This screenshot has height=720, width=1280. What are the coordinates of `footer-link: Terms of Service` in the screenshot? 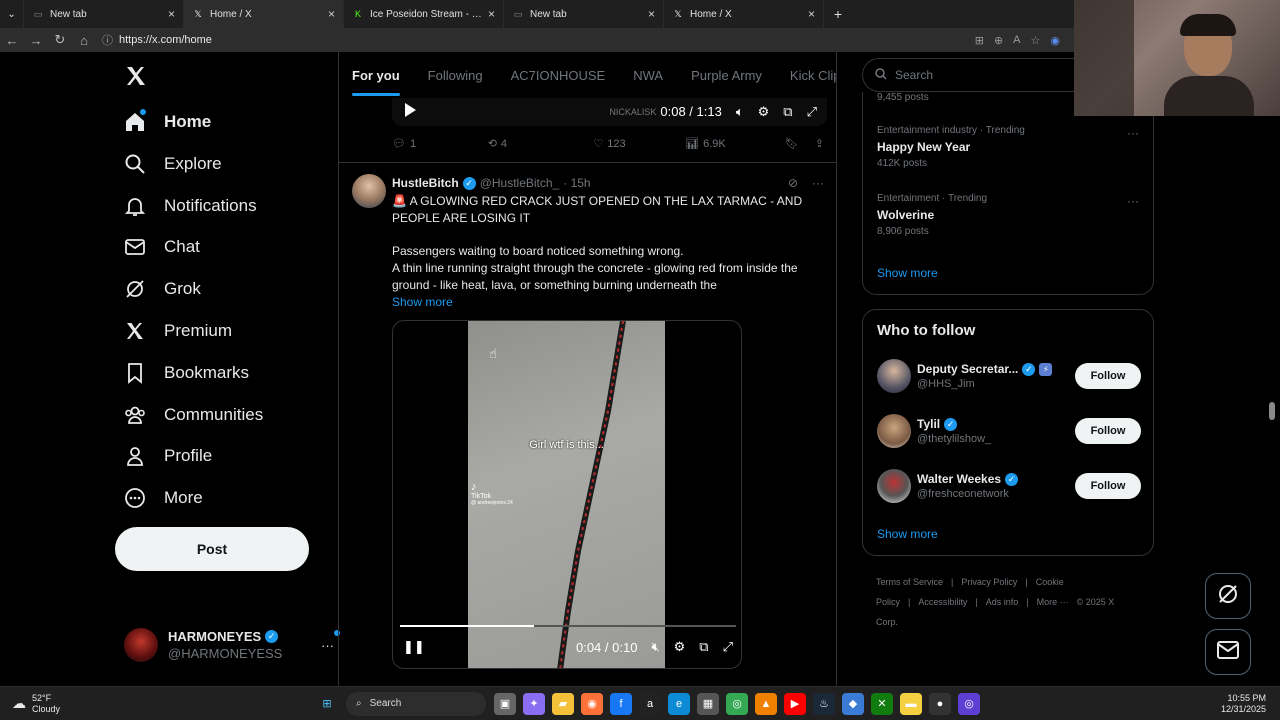 It's located at (909, 582).